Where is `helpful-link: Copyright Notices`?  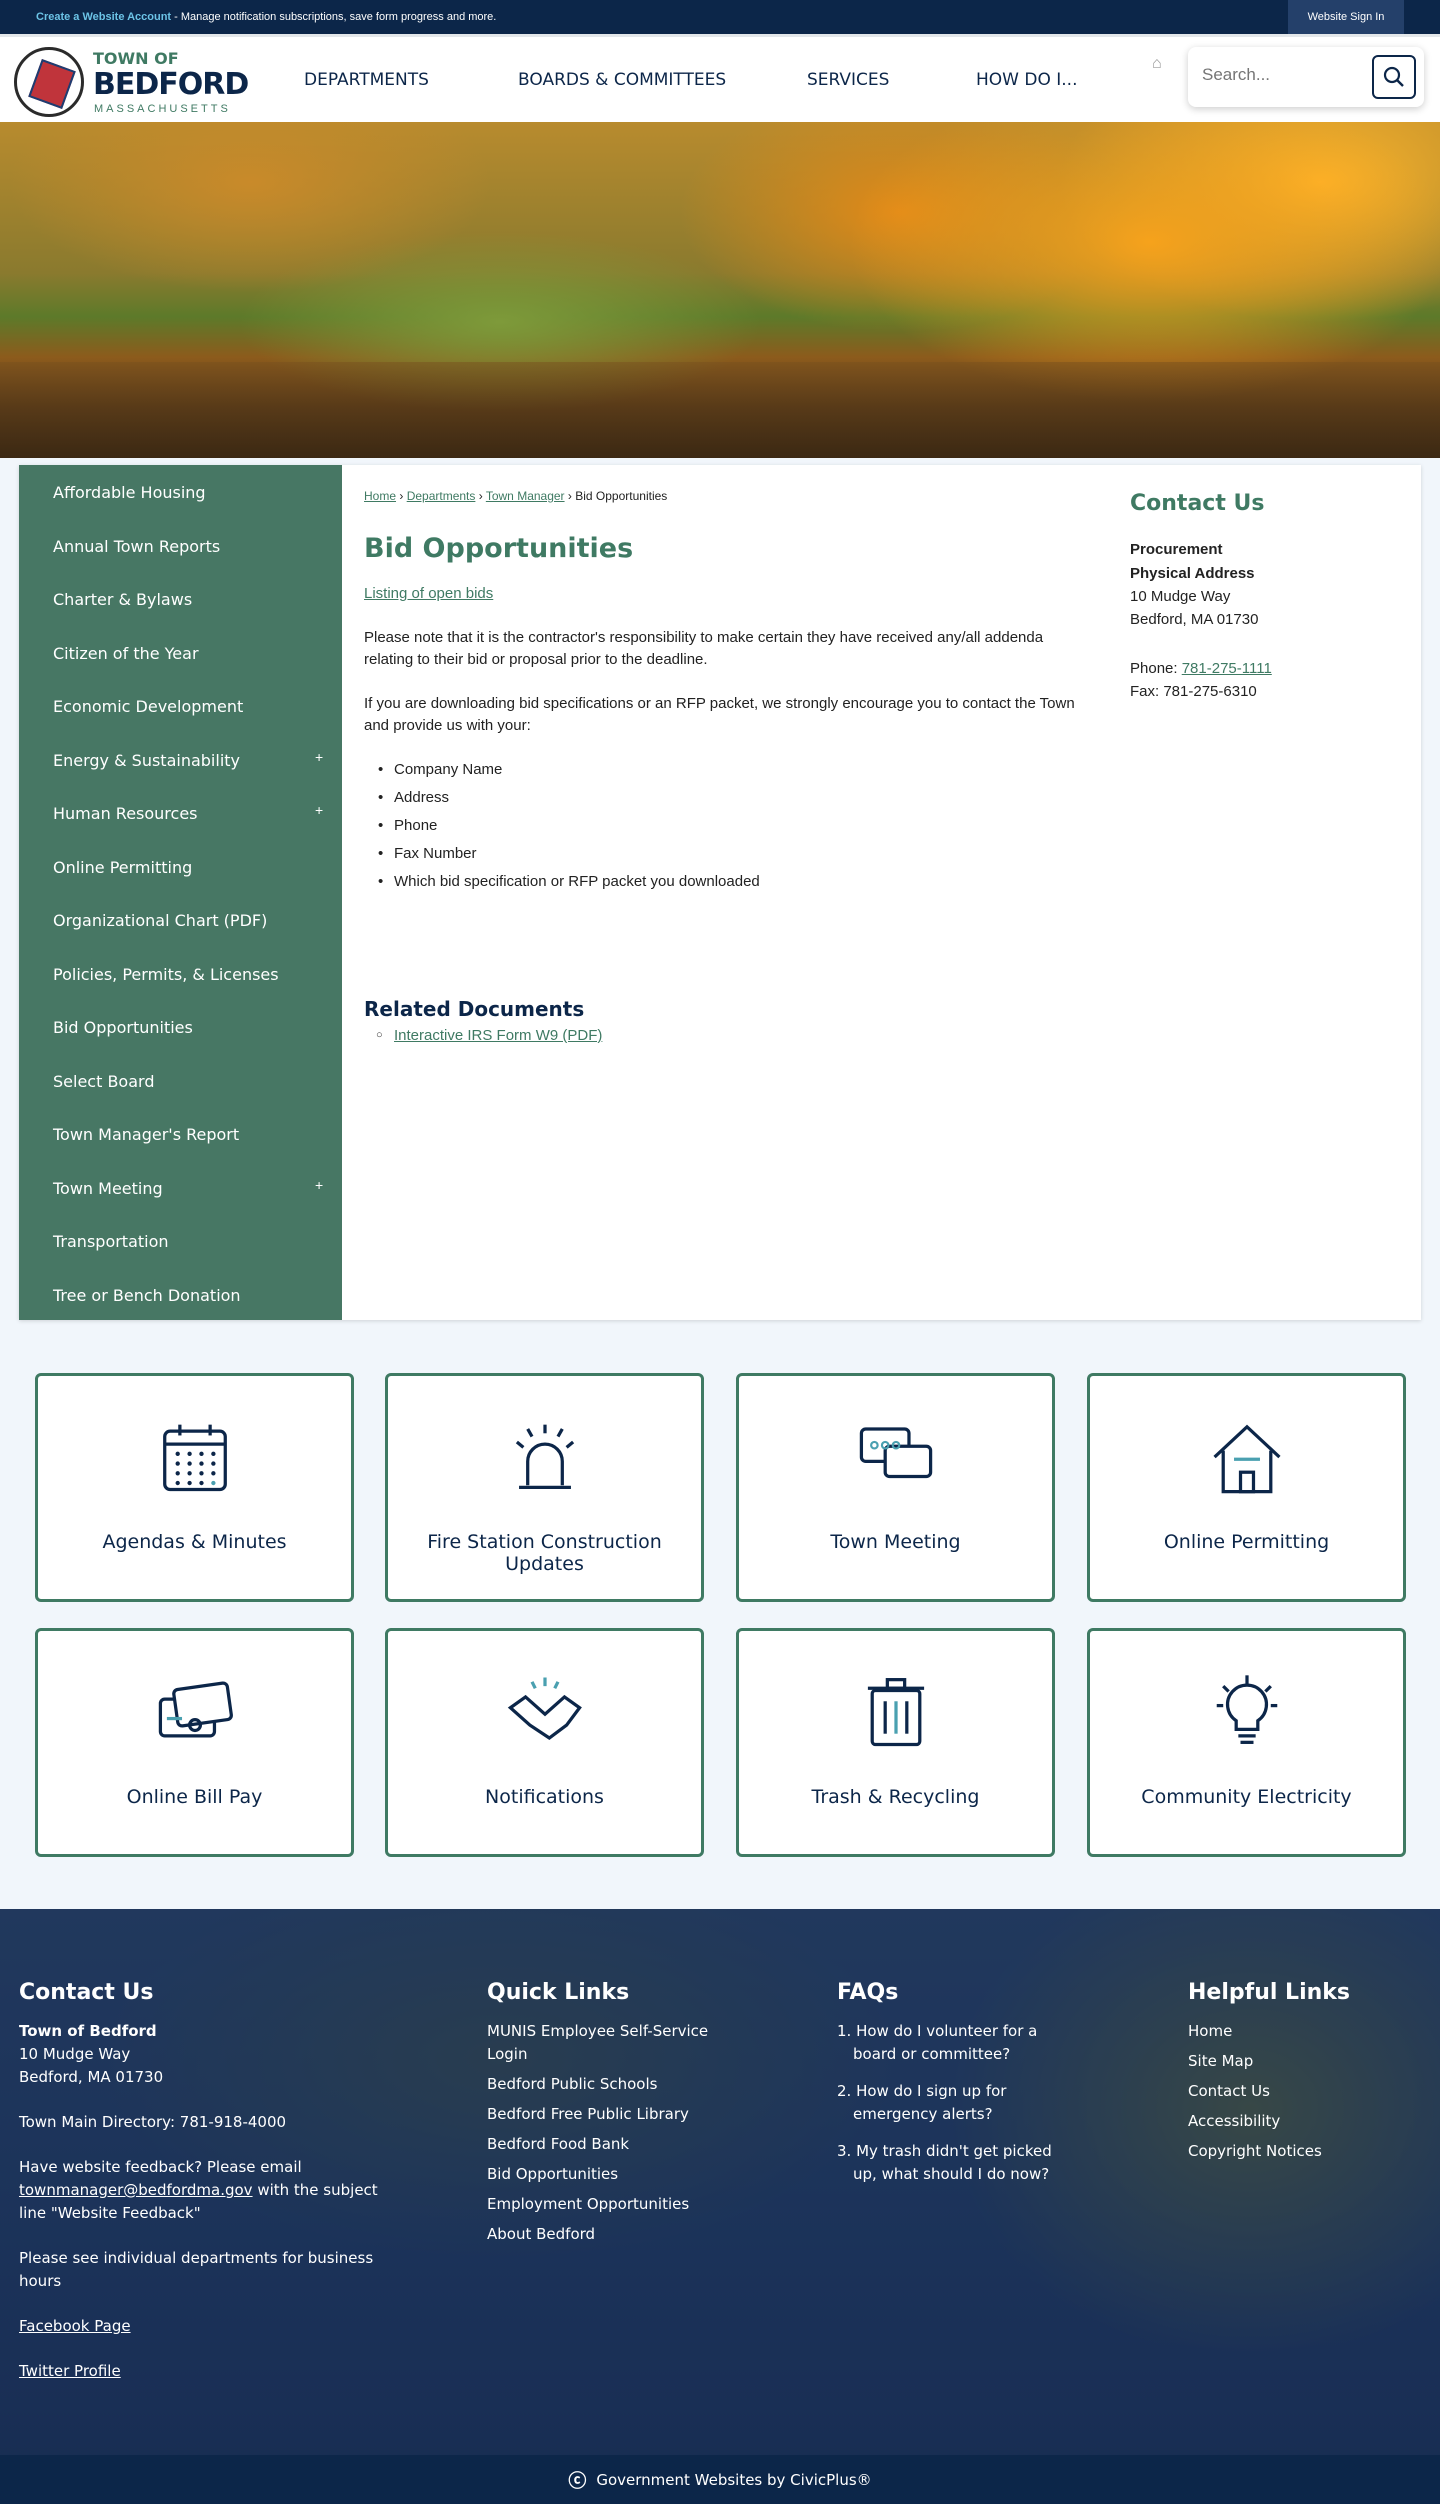
helpful-link: Copyright Notices is located at coordinates (1298, 2151).